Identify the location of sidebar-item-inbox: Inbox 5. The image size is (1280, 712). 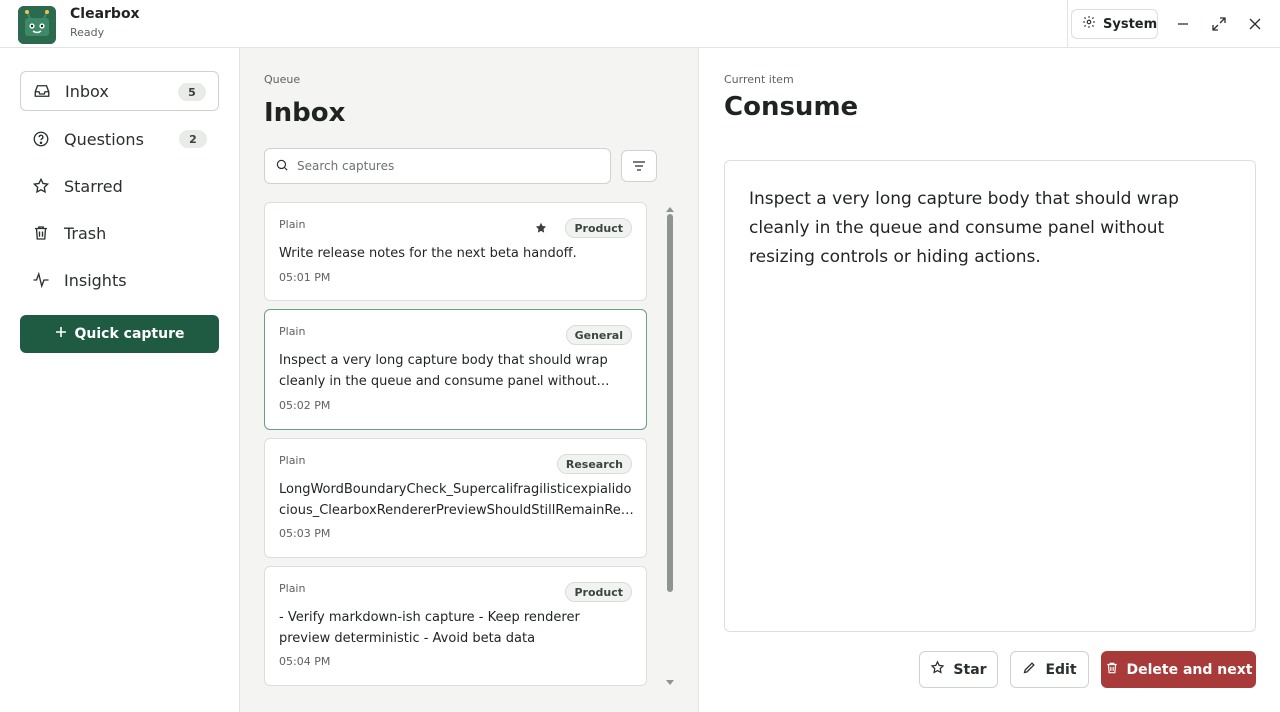
(119, 91).